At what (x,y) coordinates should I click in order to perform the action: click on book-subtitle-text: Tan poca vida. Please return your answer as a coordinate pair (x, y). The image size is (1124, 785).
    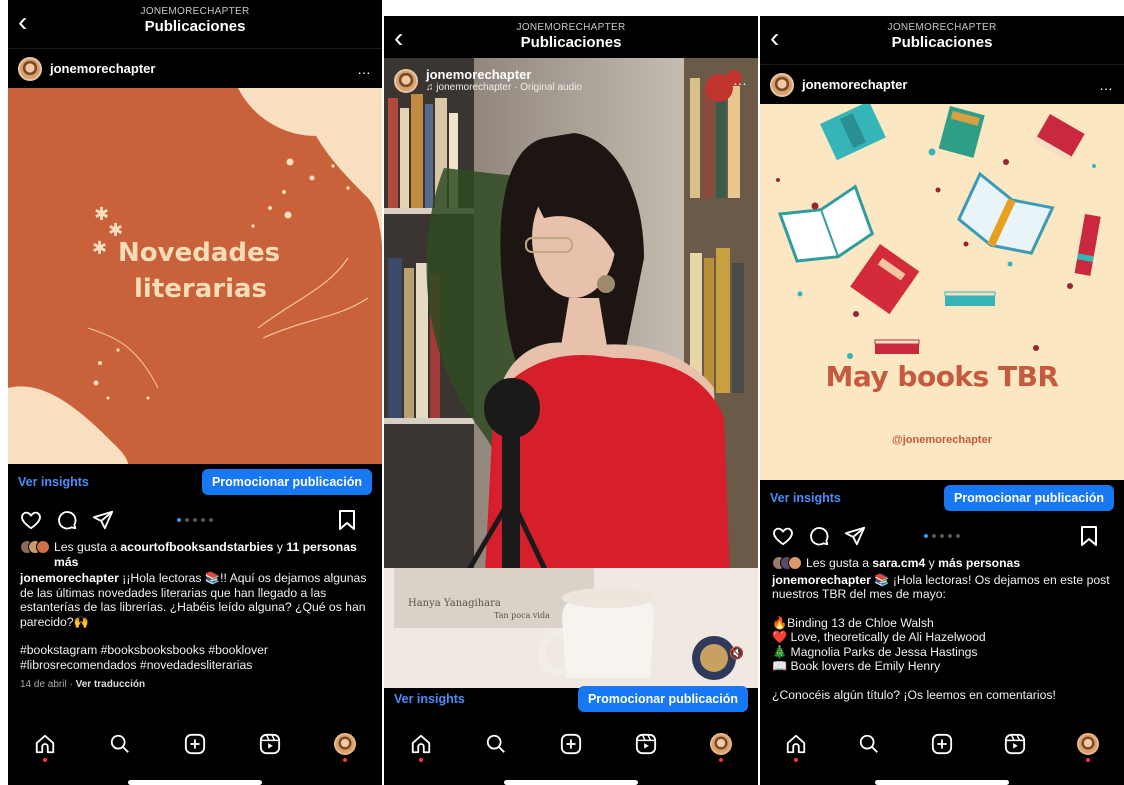
    Looking at the image, I should click on (522, 615).